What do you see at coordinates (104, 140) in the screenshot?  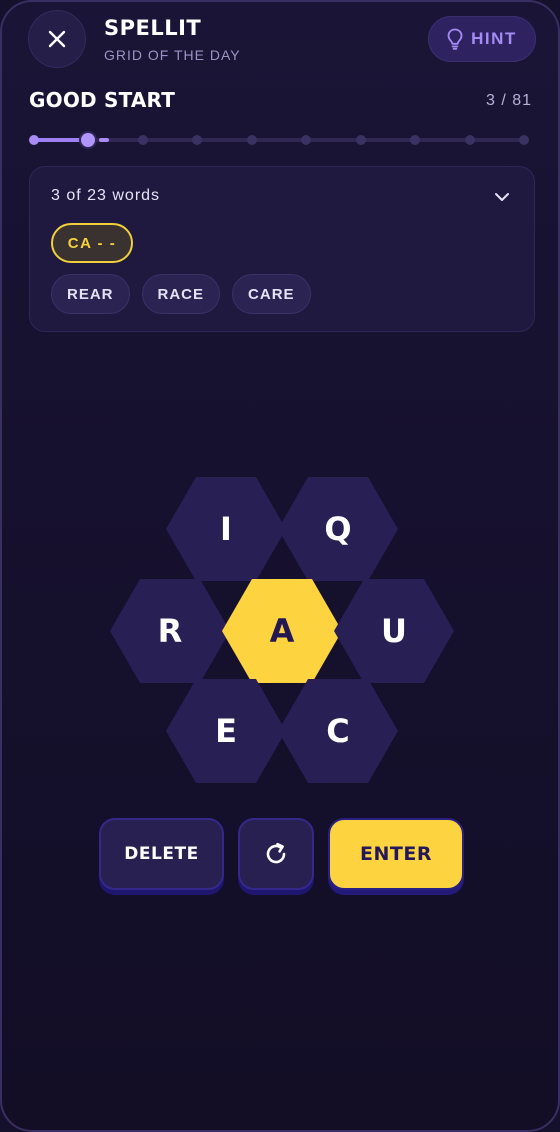 I see `progress-partial` at bounding box center [104, 140].